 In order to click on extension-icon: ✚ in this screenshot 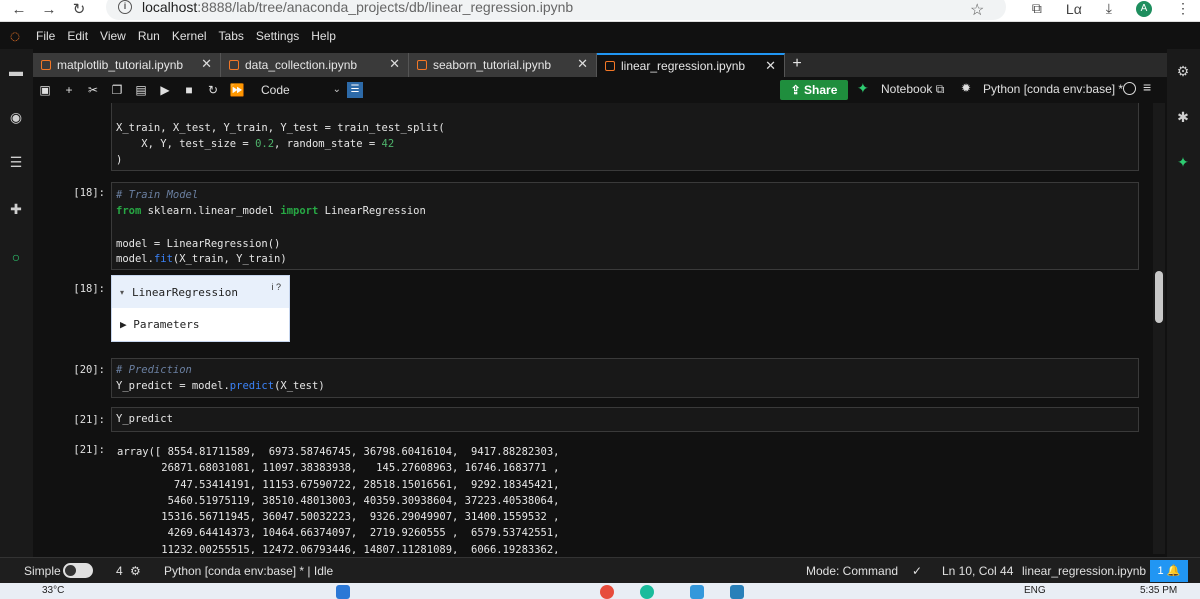, I will do `click(16, 209)`.